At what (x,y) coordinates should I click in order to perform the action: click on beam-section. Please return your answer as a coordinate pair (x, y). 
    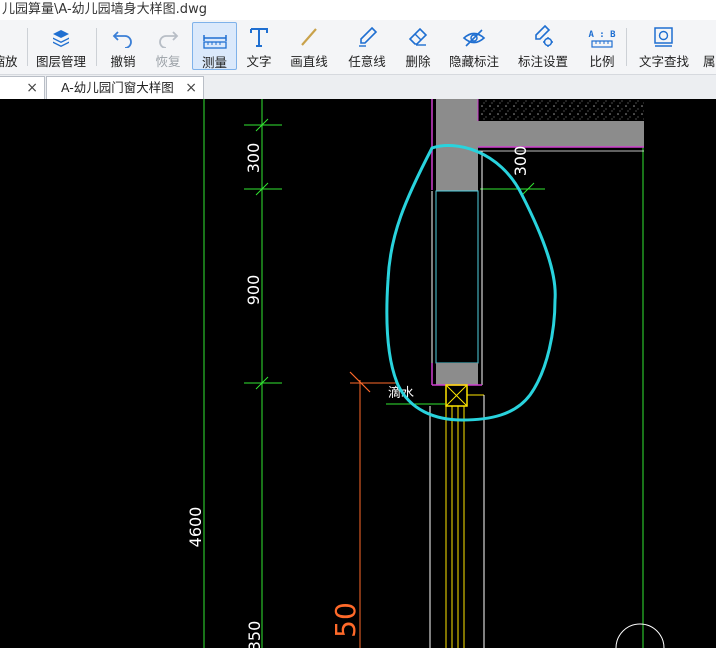
    Looking at the image, I should click on (457, 169).